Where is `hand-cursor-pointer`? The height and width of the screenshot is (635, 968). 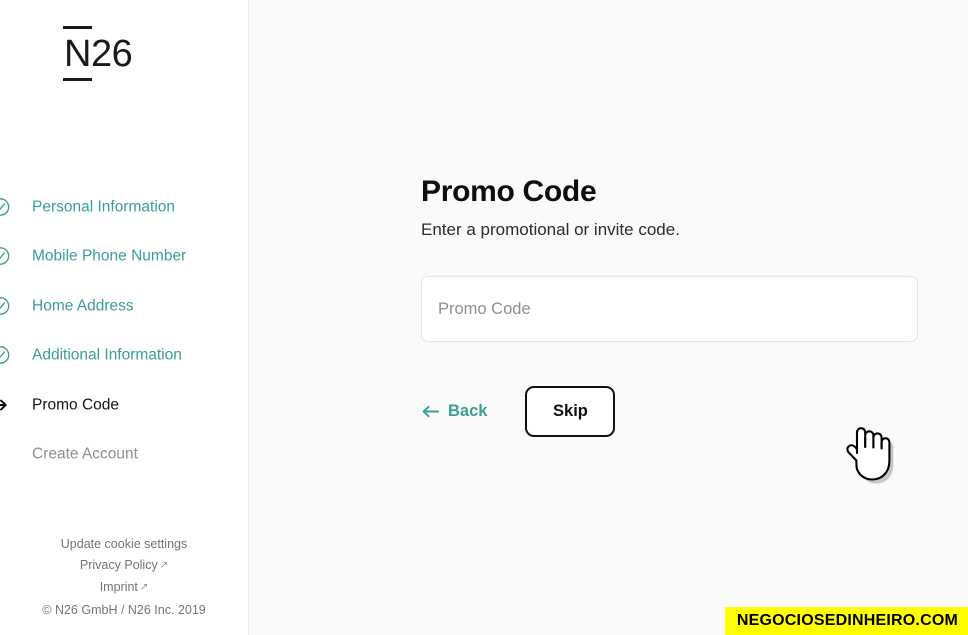
hand-cursor-pointer is located at coordinates (870, 455).